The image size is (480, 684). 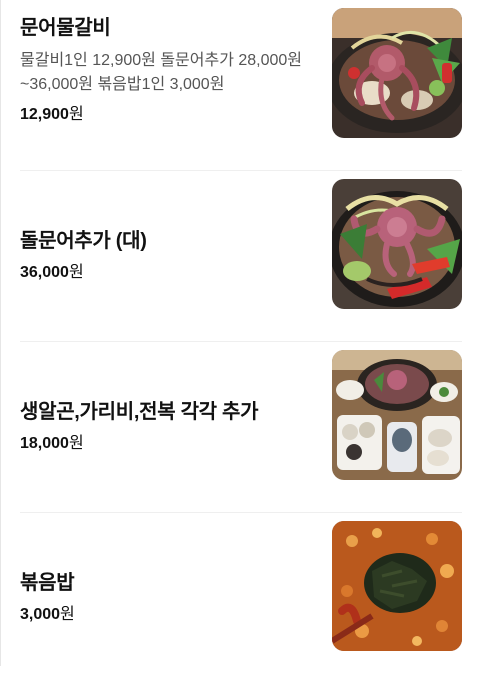 I want to click on menu-item-info: 볶음밥 3,000원, so click(x=165, y=597).